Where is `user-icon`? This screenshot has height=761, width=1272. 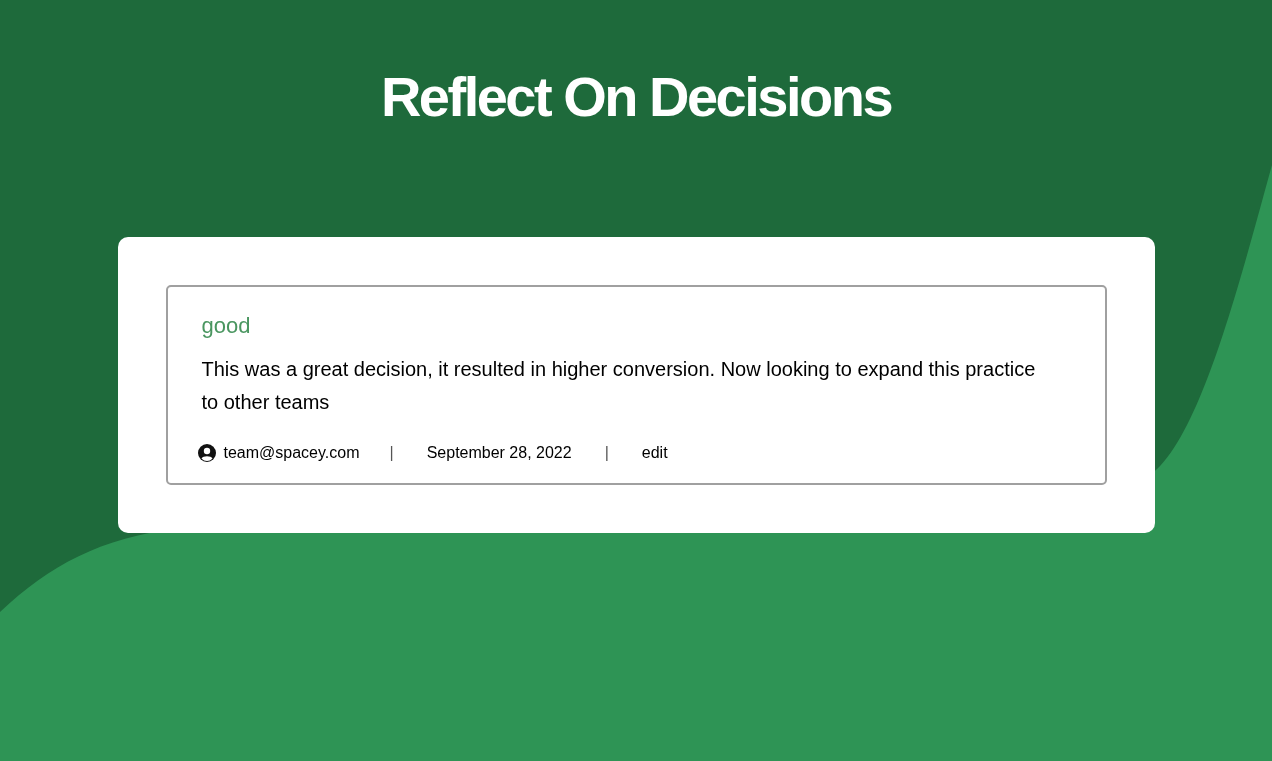
user-icon is located at coordinates (206, 453).